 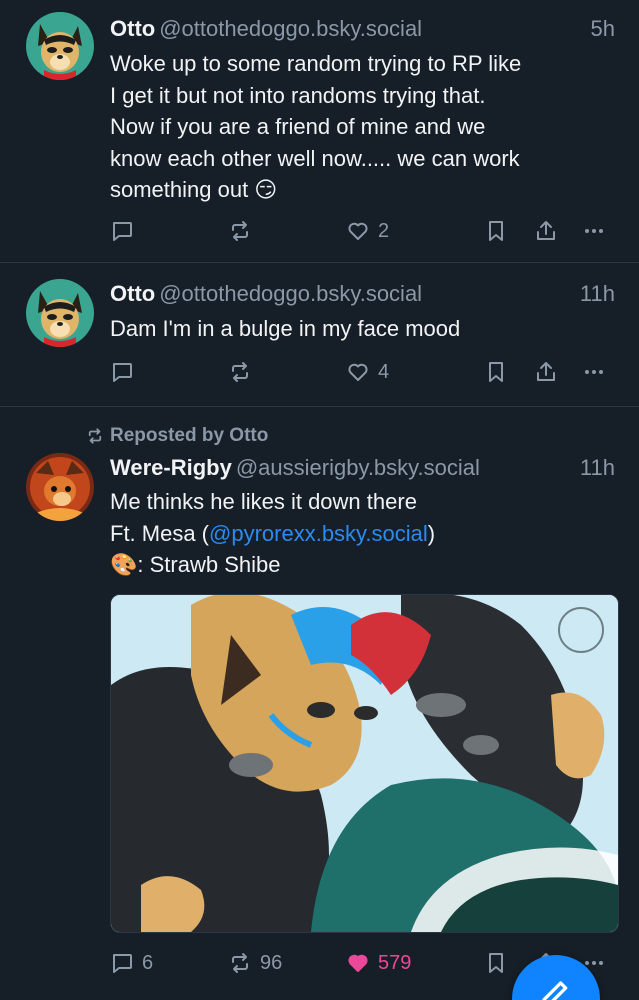 What do you see at coordinates (362, 565) in the screenshot?
I see `post-text-line: 🎨: Strawb Shibe` at bounding box center [362, 565].